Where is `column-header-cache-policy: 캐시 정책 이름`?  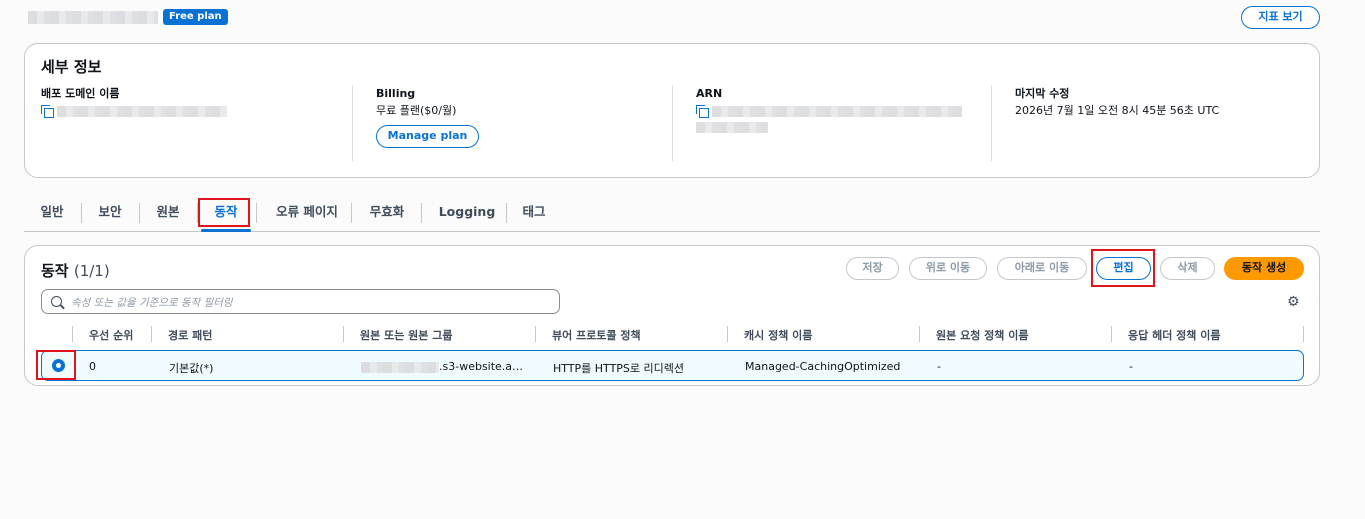
column-header-cache-policy: 캐시 정책 이름 is located at coordinates (778, 335).